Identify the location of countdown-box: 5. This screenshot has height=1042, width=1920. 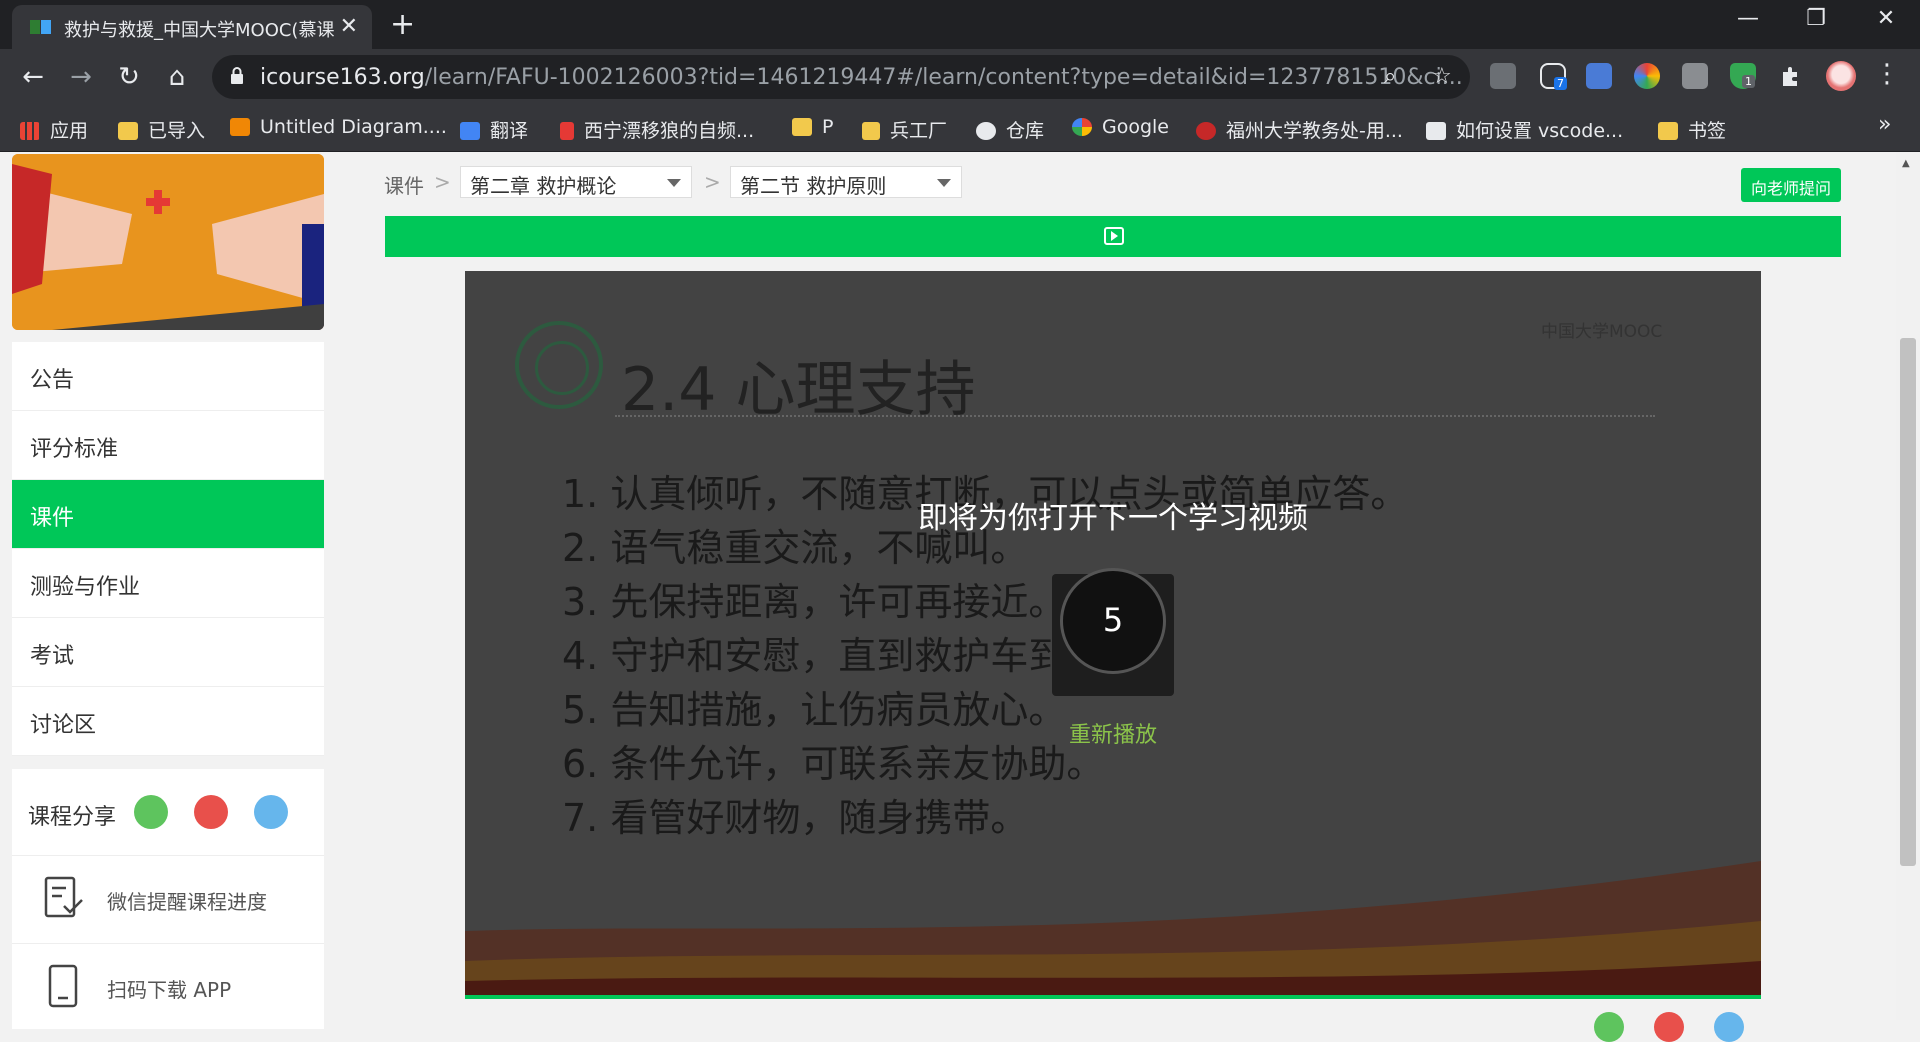
(1113, 632).